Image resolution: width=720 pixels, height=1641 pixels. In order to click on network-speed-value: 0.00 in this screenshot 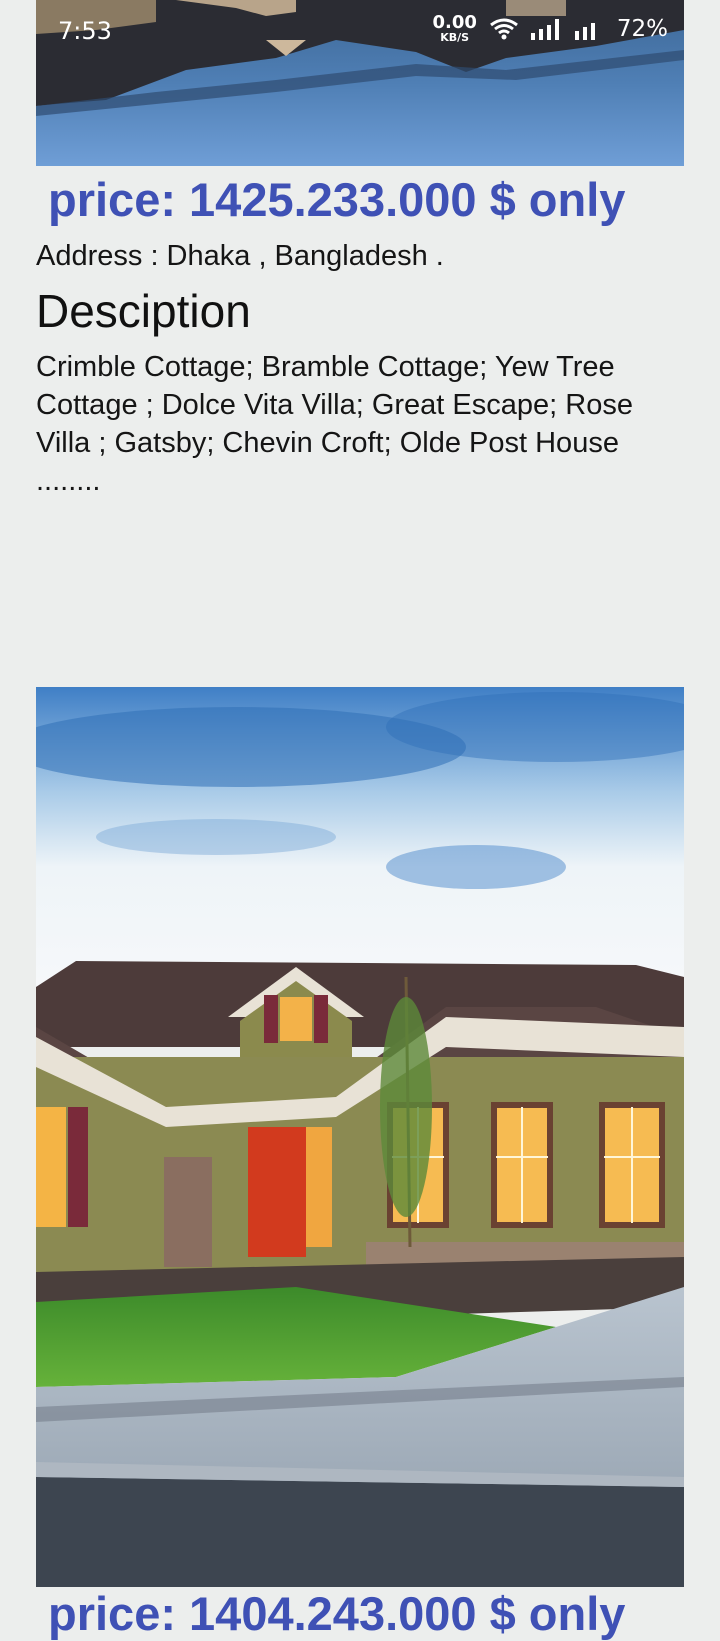, I will do `click(454, 22)`.